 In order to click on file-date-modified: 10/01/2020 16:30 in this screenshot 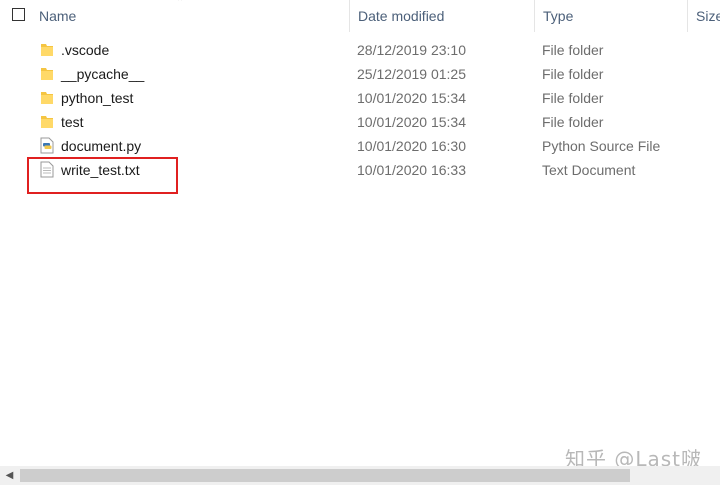, I will do `click(411, 146)`.